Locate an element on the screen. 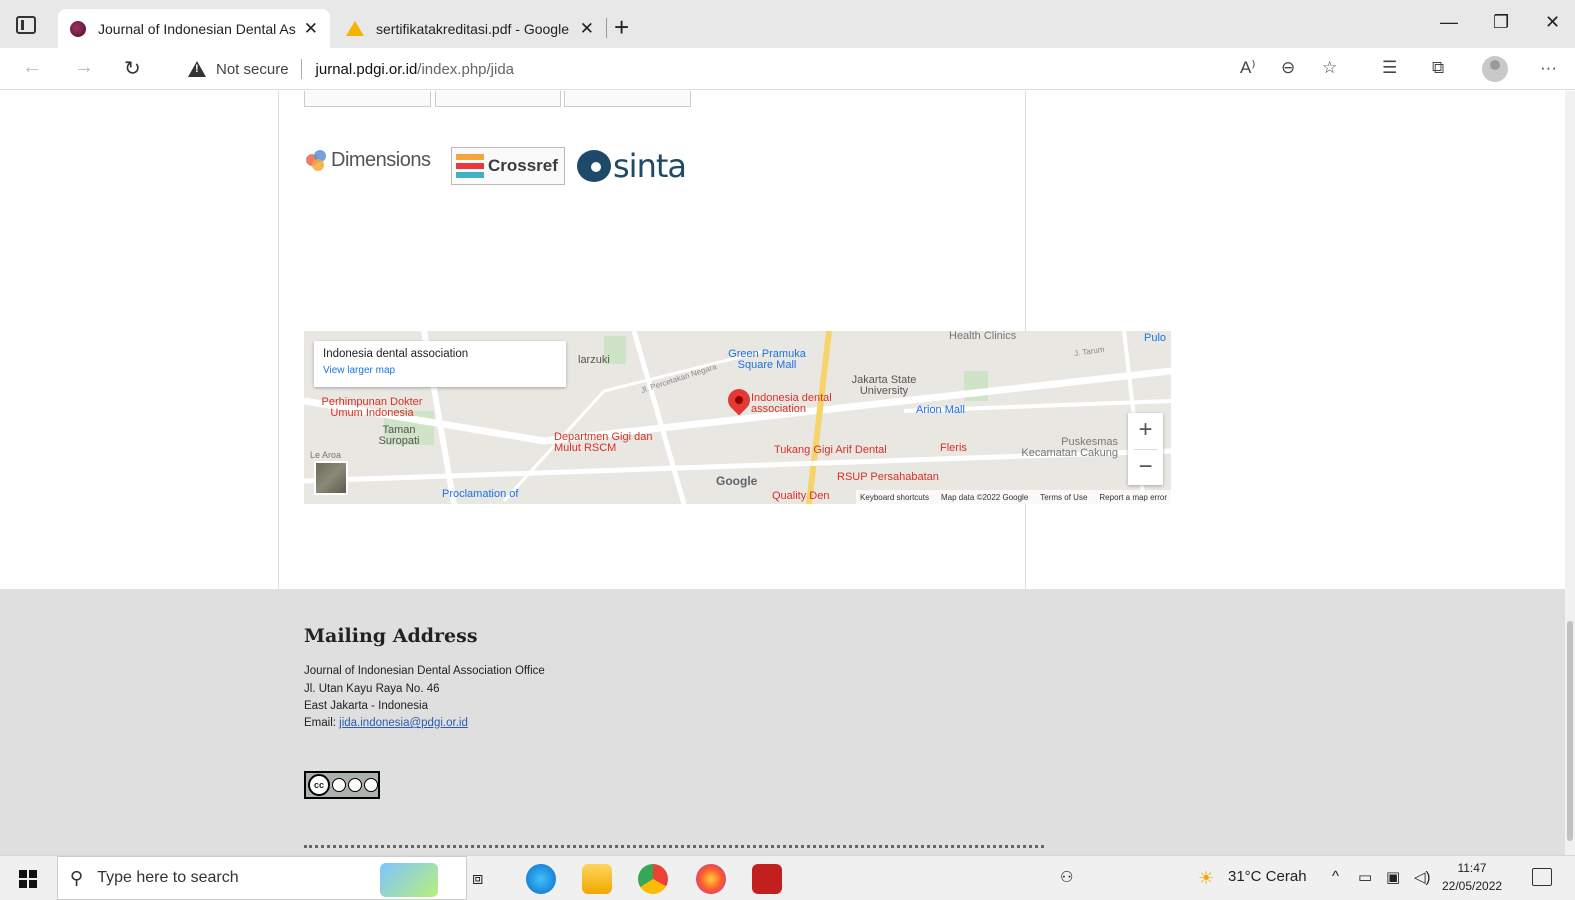  file-explorer-icon is located at coordinates (597, 879).